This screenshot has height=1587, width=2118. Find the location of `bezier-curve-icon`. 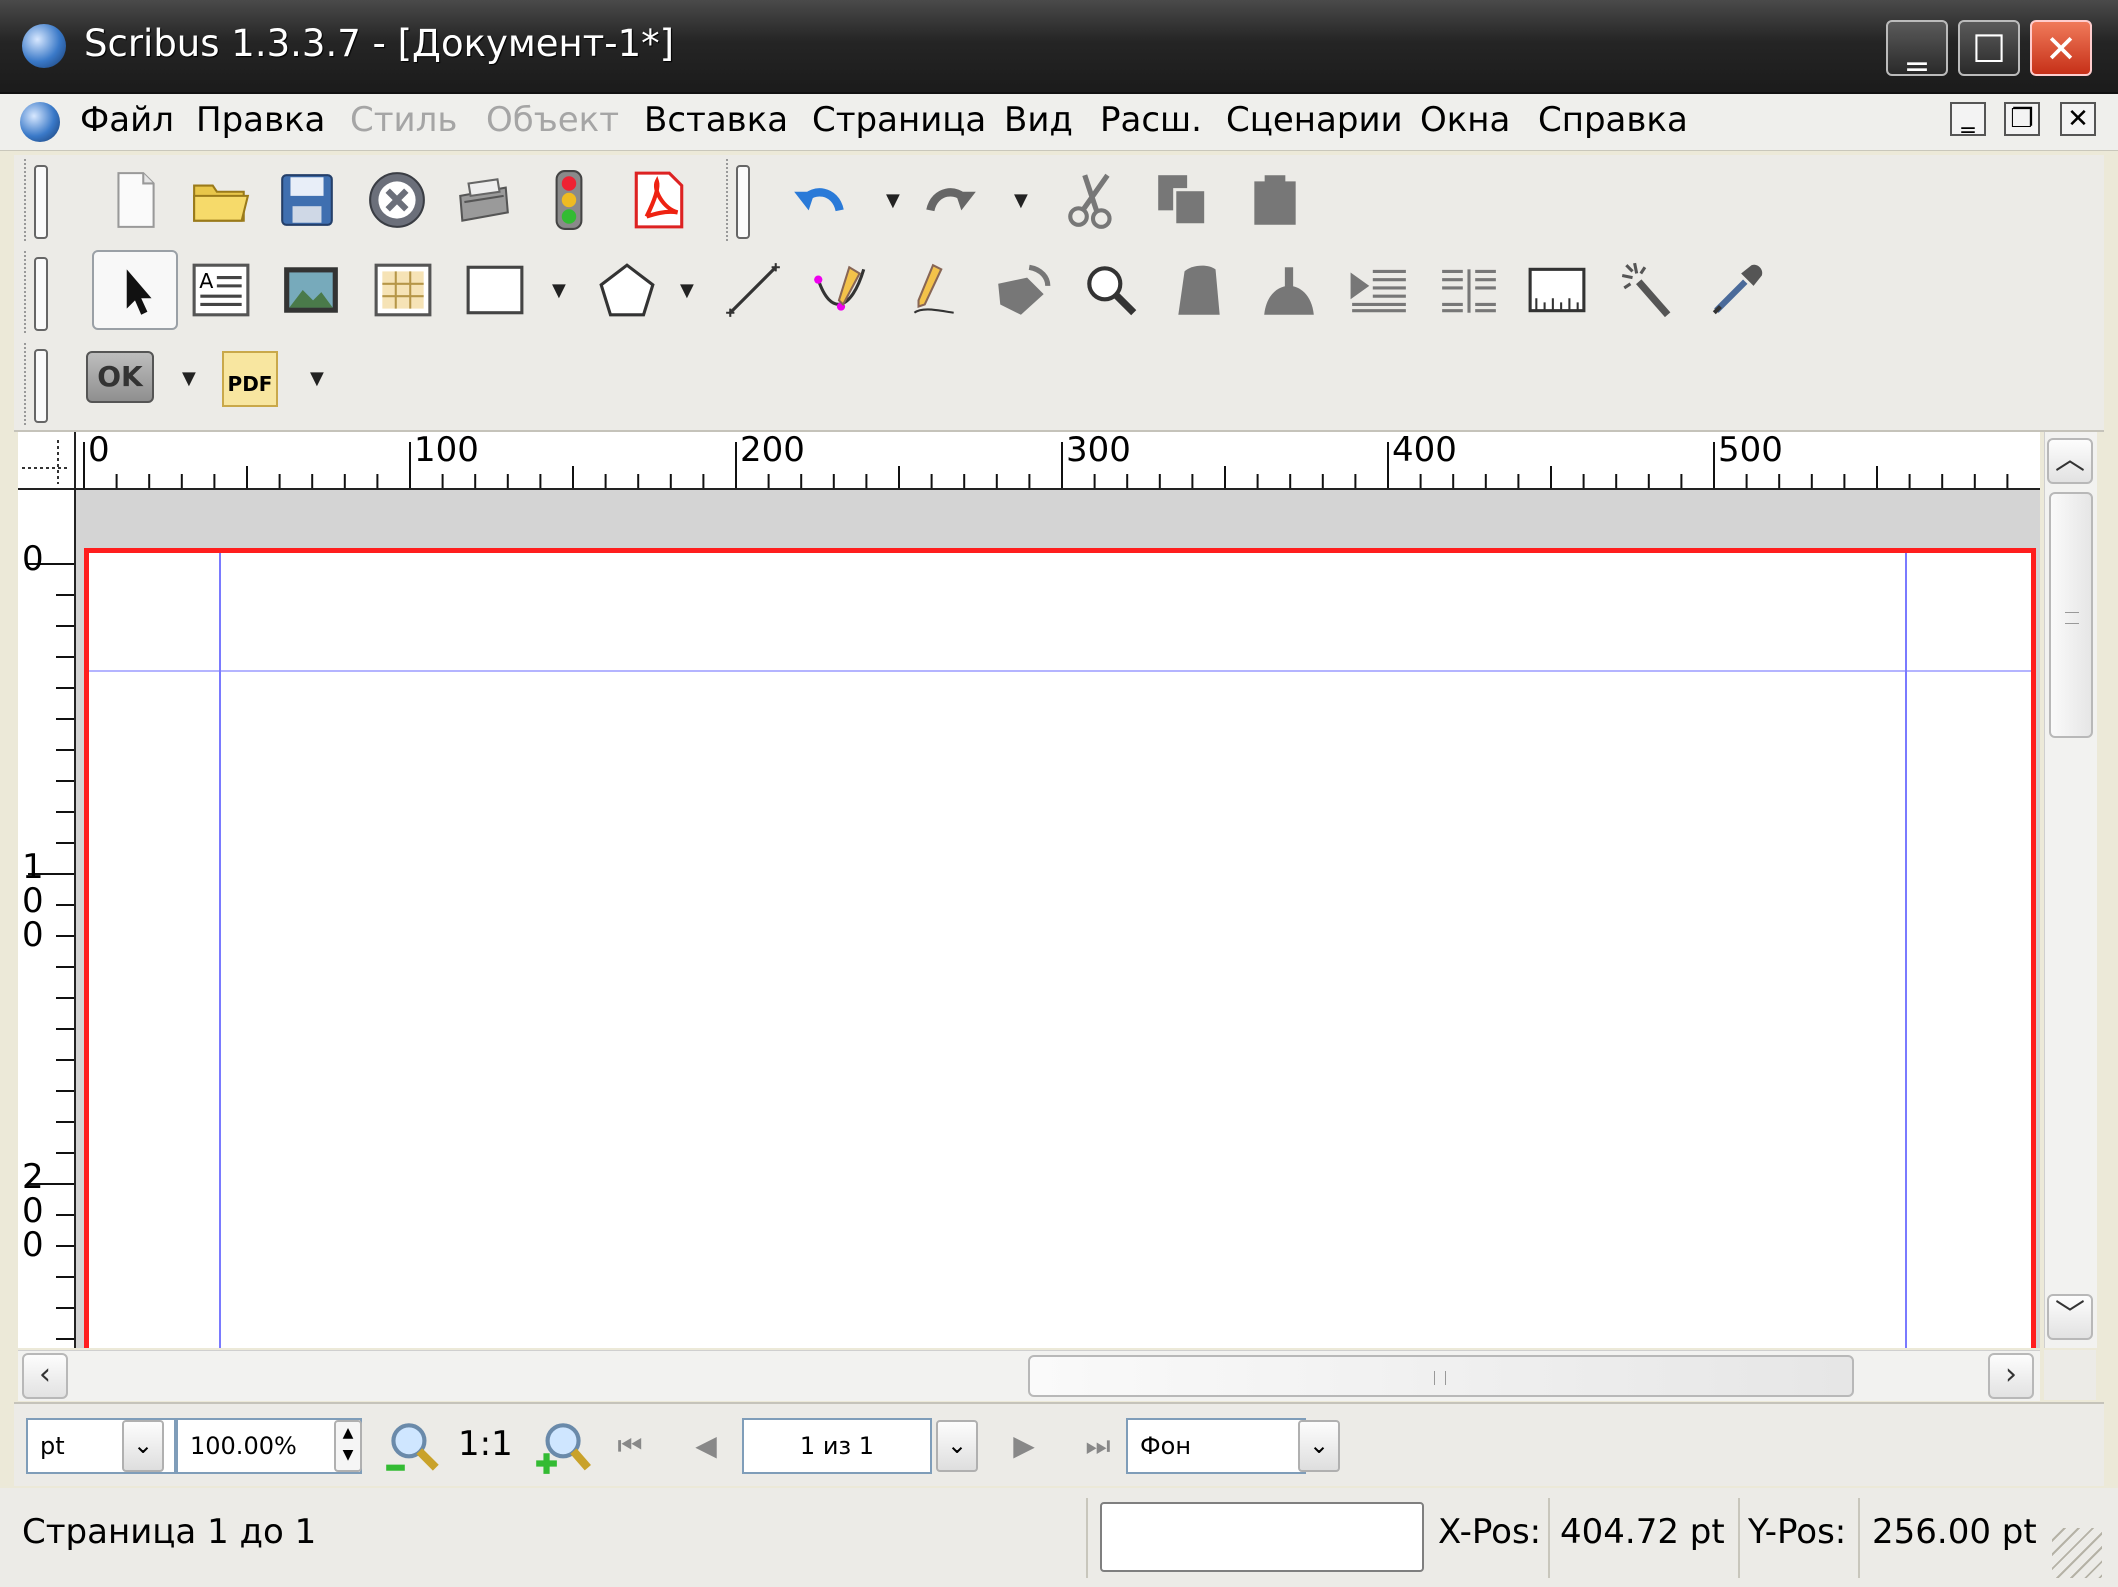

bezier-curve-icon is located at coordinates (841, 290).